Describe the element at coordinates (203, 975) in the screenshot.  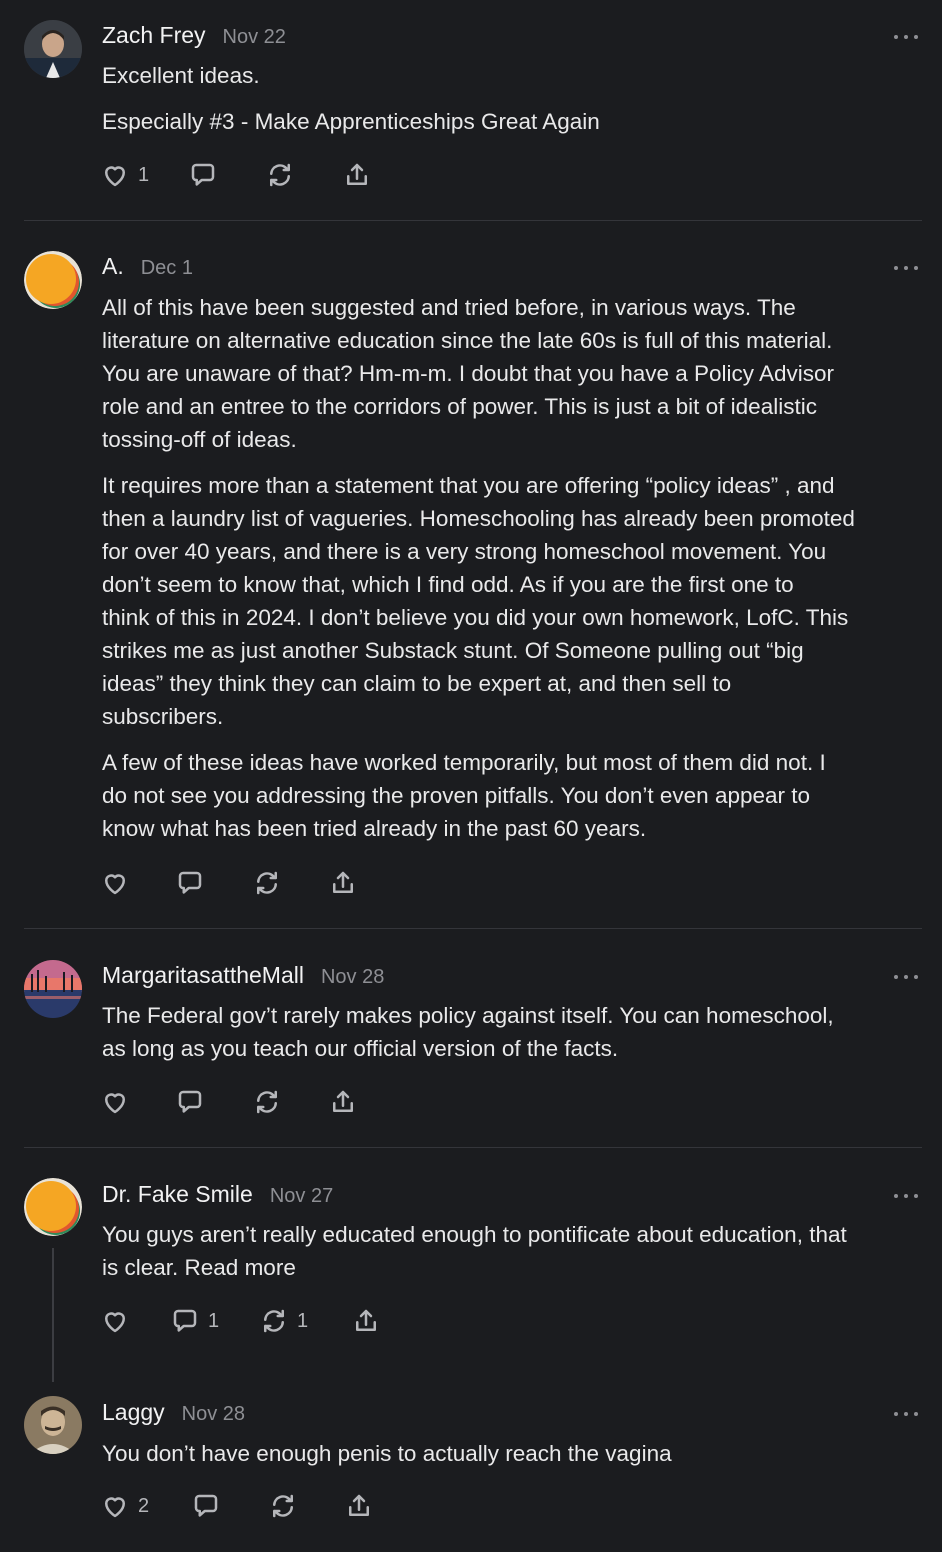
I see `author-name: MargaritasattheMall` at that location.